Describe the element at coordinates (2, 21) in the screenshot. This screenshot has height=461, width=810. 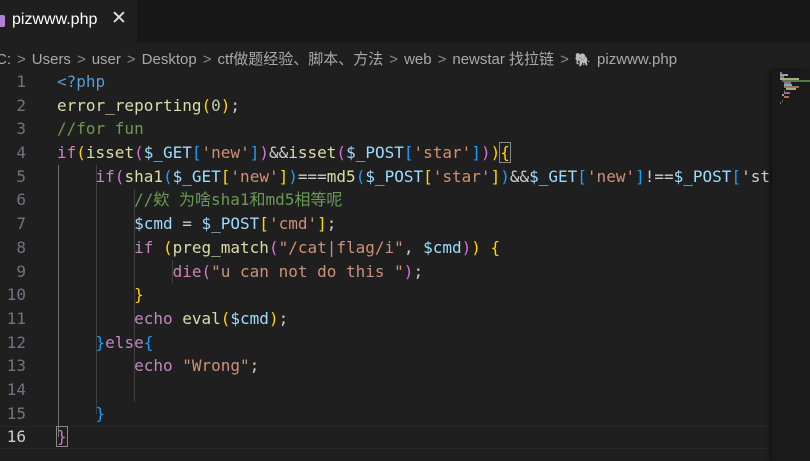
I see `php-file-icon` at that location.